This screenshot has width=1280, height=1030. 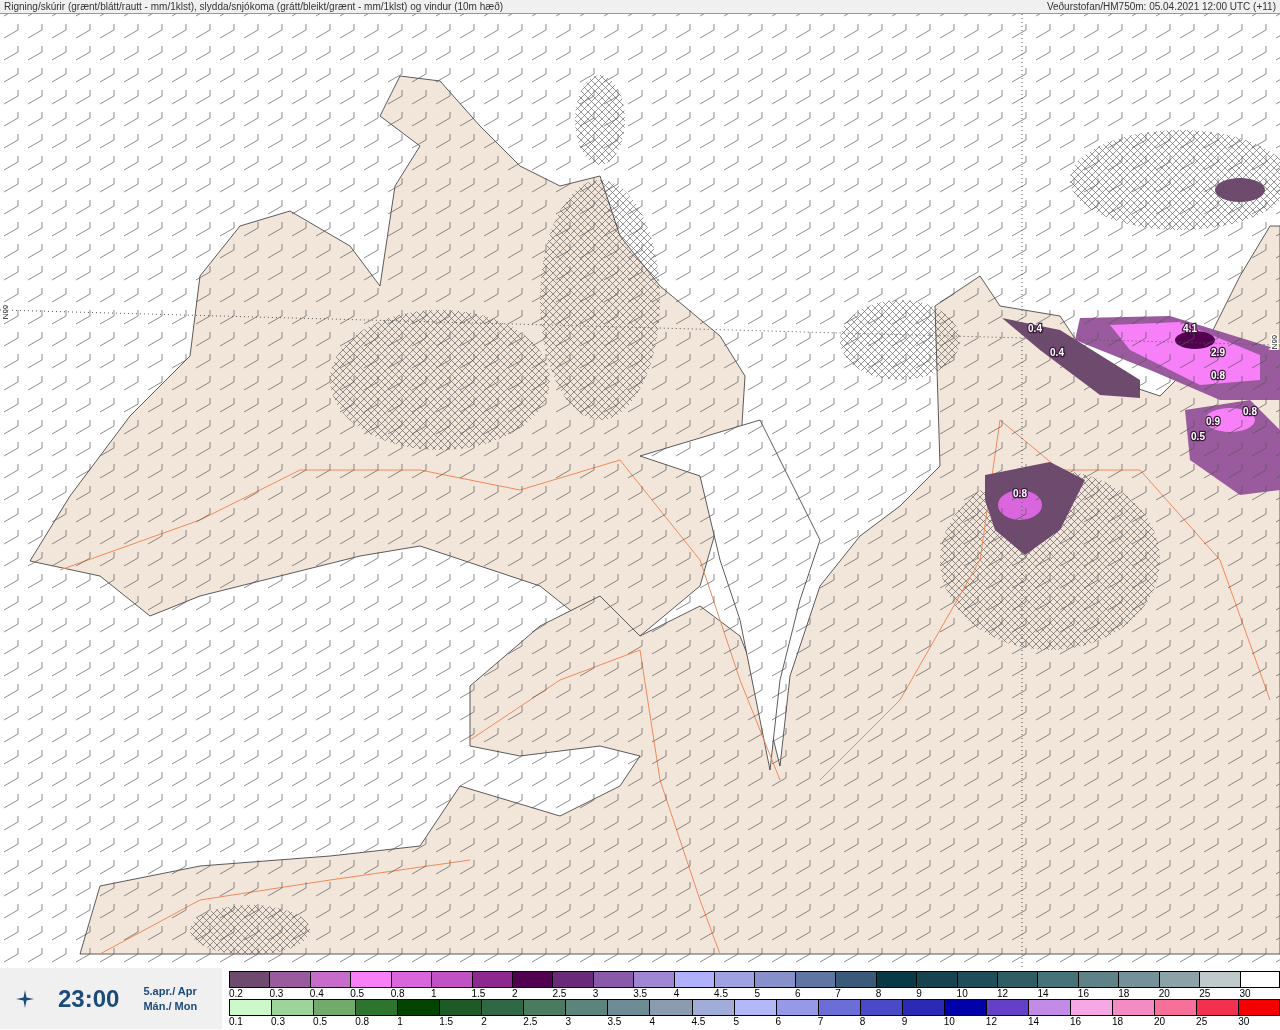 What do you see at coordinates (236, 1021) in the screenshot?
I see `legend-label: 0.1` at bounding box center [236, 1021].